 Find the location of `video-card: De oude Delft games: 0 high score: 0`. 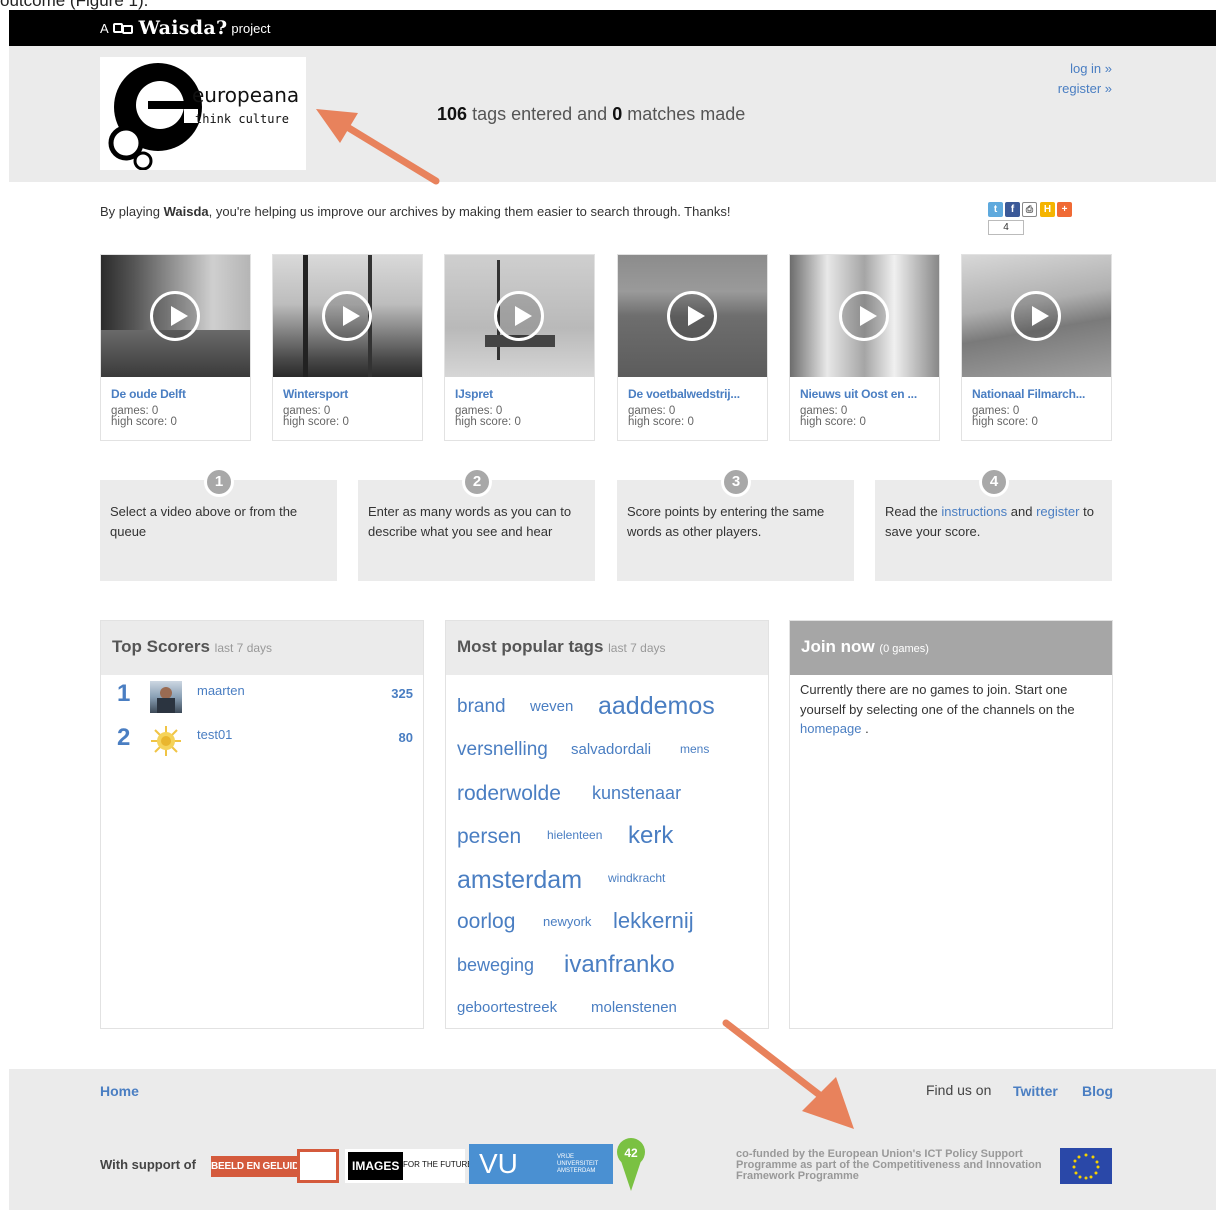

video-card: De oude Delft games: 0 high score: 0 is located at coordinates (175, 347).